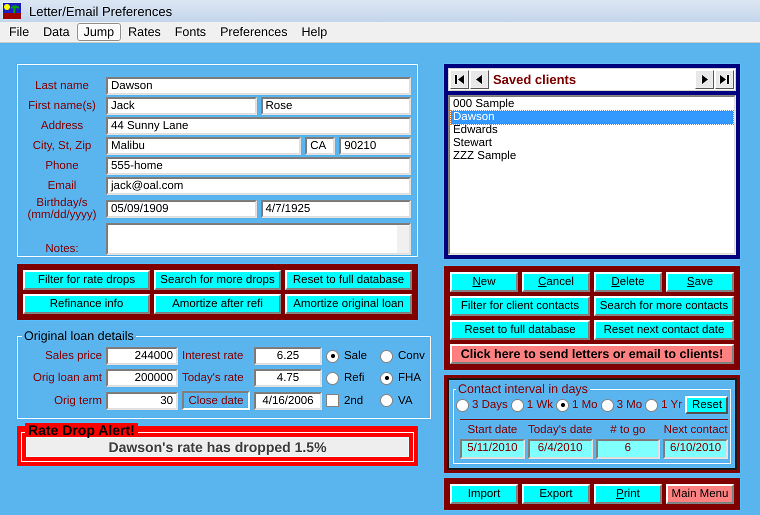 The height and width of the screenshot is (515, 760). Describe the element at coordinates (592, 104) in the screenshot. I see `list-item: 000 Sample` at that location.